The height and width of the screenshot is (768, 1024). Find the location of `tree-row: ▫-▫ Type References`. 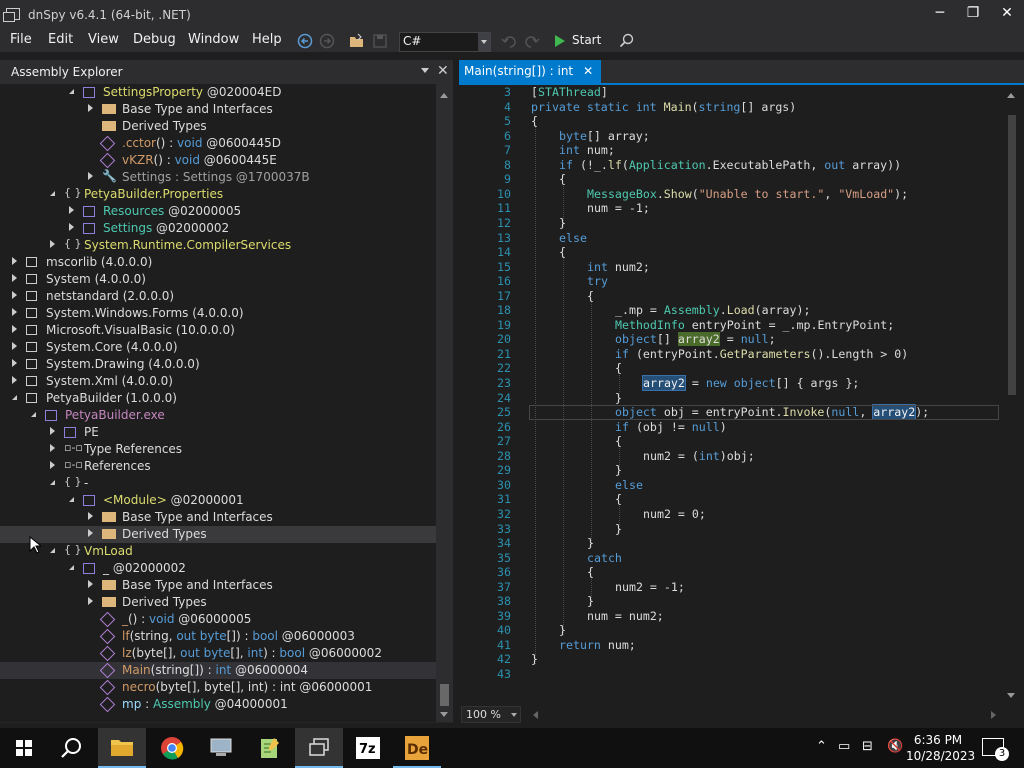

tree-row: ▫-▫ Type References is located at coordinates (218, 449).